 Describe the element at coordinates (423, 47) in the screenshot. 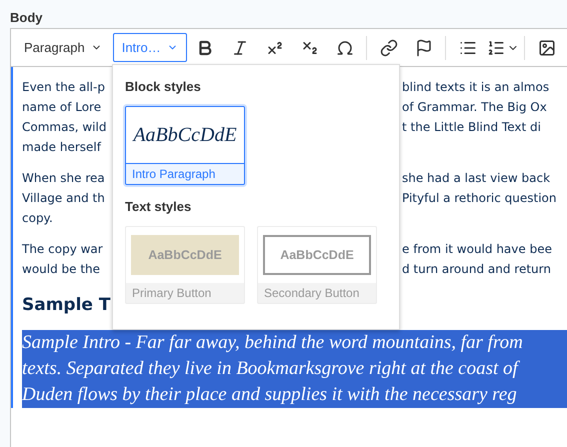

I see `flag-icon` at that location.